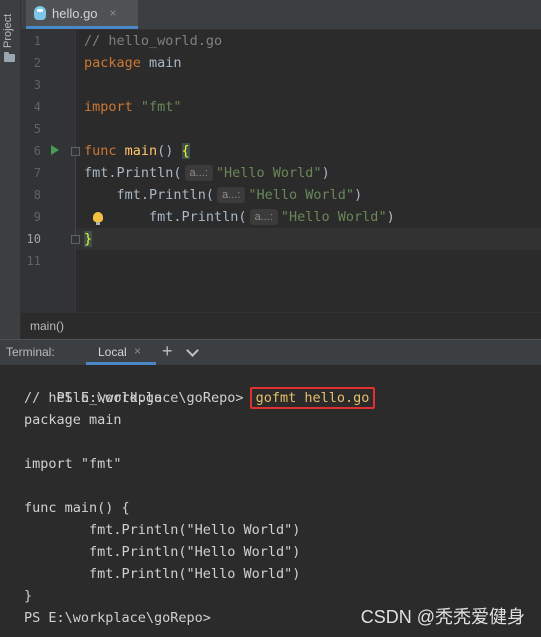  Describe the element at coordinates (167, 351) in the screenshot. I see `new-terminal-plus-icon: +` at that location.